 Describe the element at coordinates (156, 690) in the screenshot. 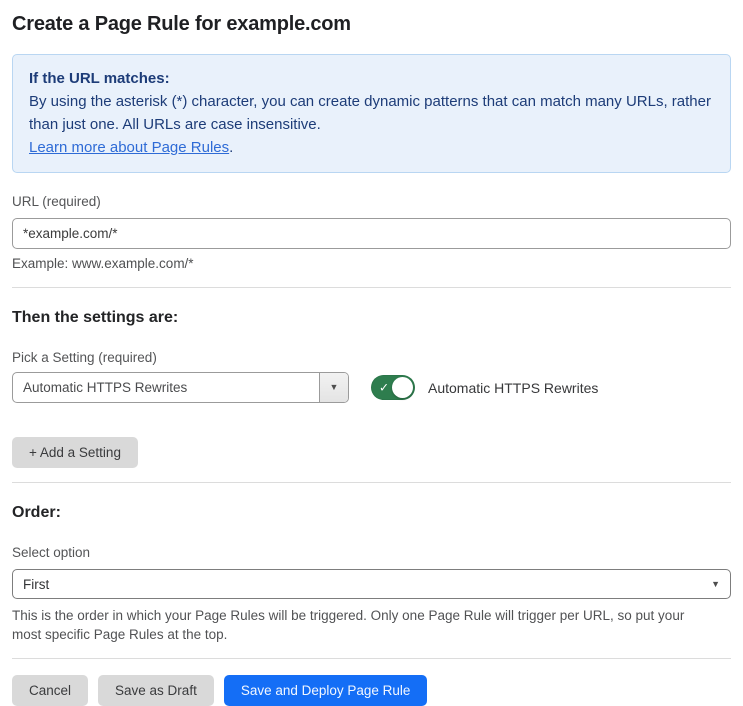

I see `save-as-draft-button: Save as Draft` at that location.